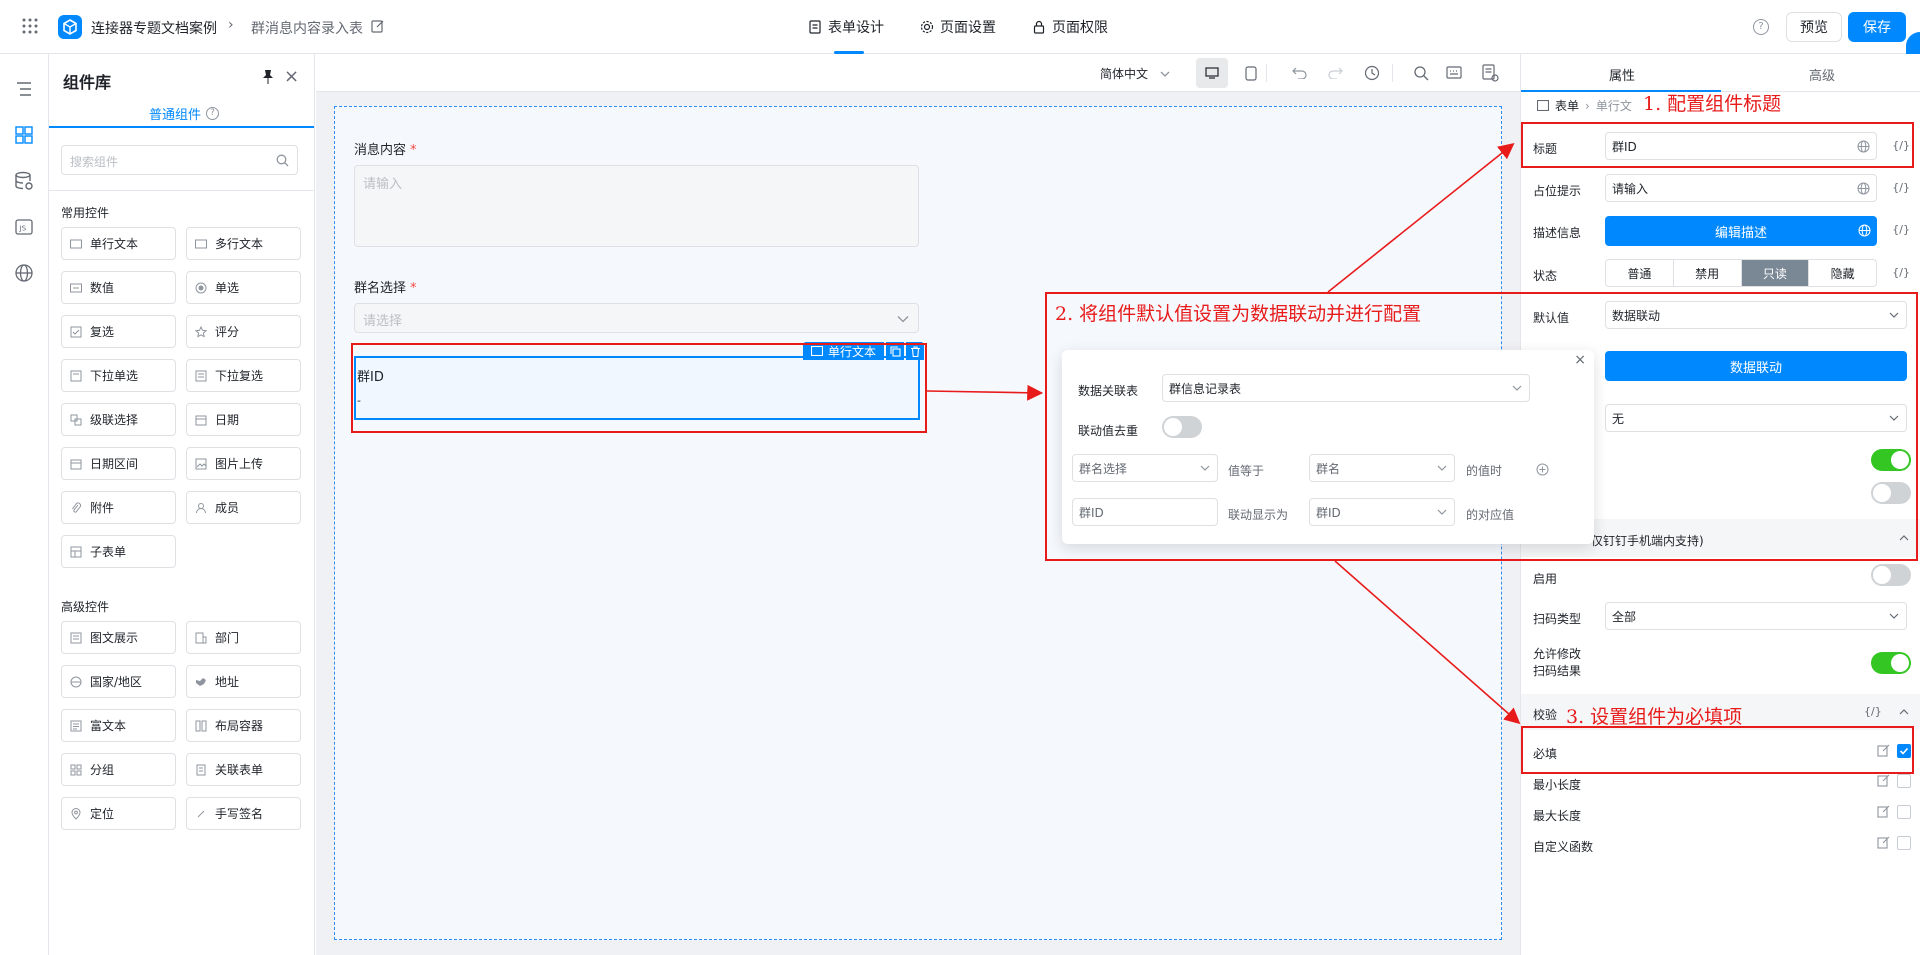  What do you see at coordinates (243, 331) in the screenshot?
I see `component-rating: 评分` at bounding box center [243, 331].